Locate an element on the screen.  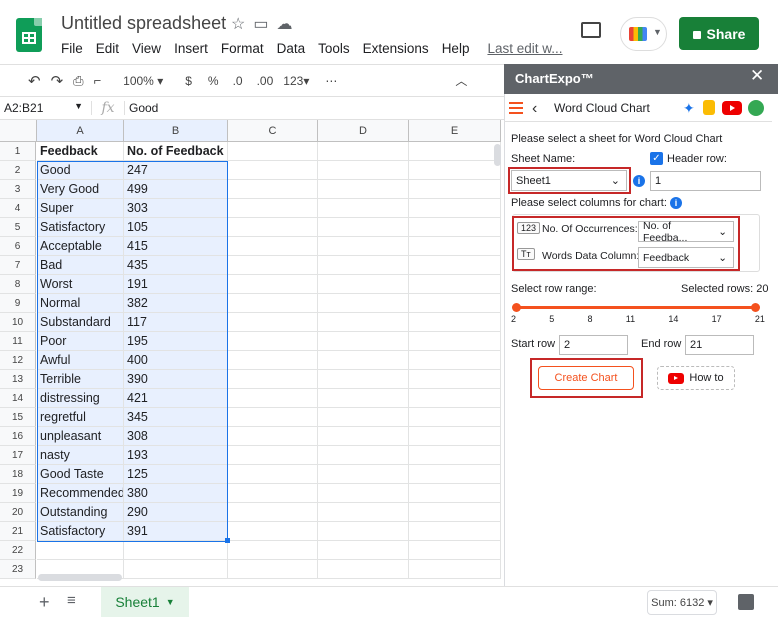
row-header: 22 is located at coordinates (18, 550).